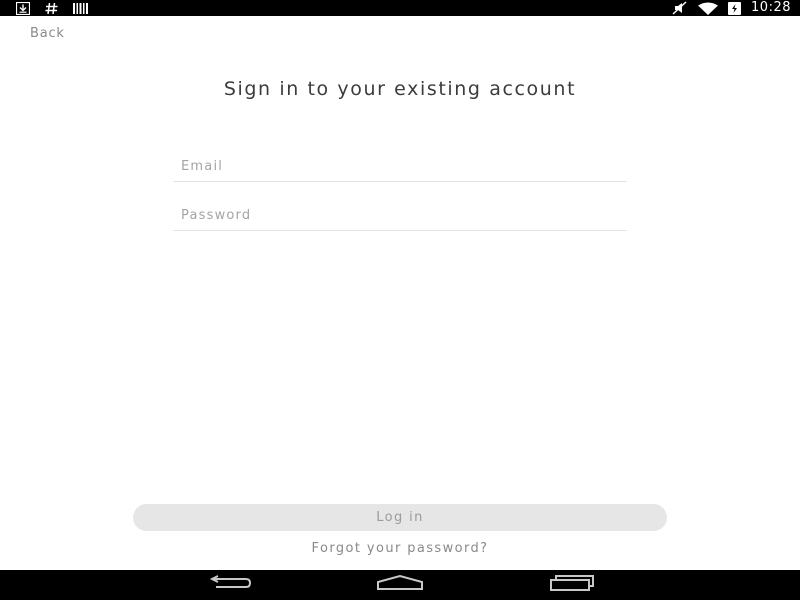 This screenshot has width=800, height=600. Describe the element at coordinates (47, 33) in the screenshot. I see `back-link: Back` at that location.